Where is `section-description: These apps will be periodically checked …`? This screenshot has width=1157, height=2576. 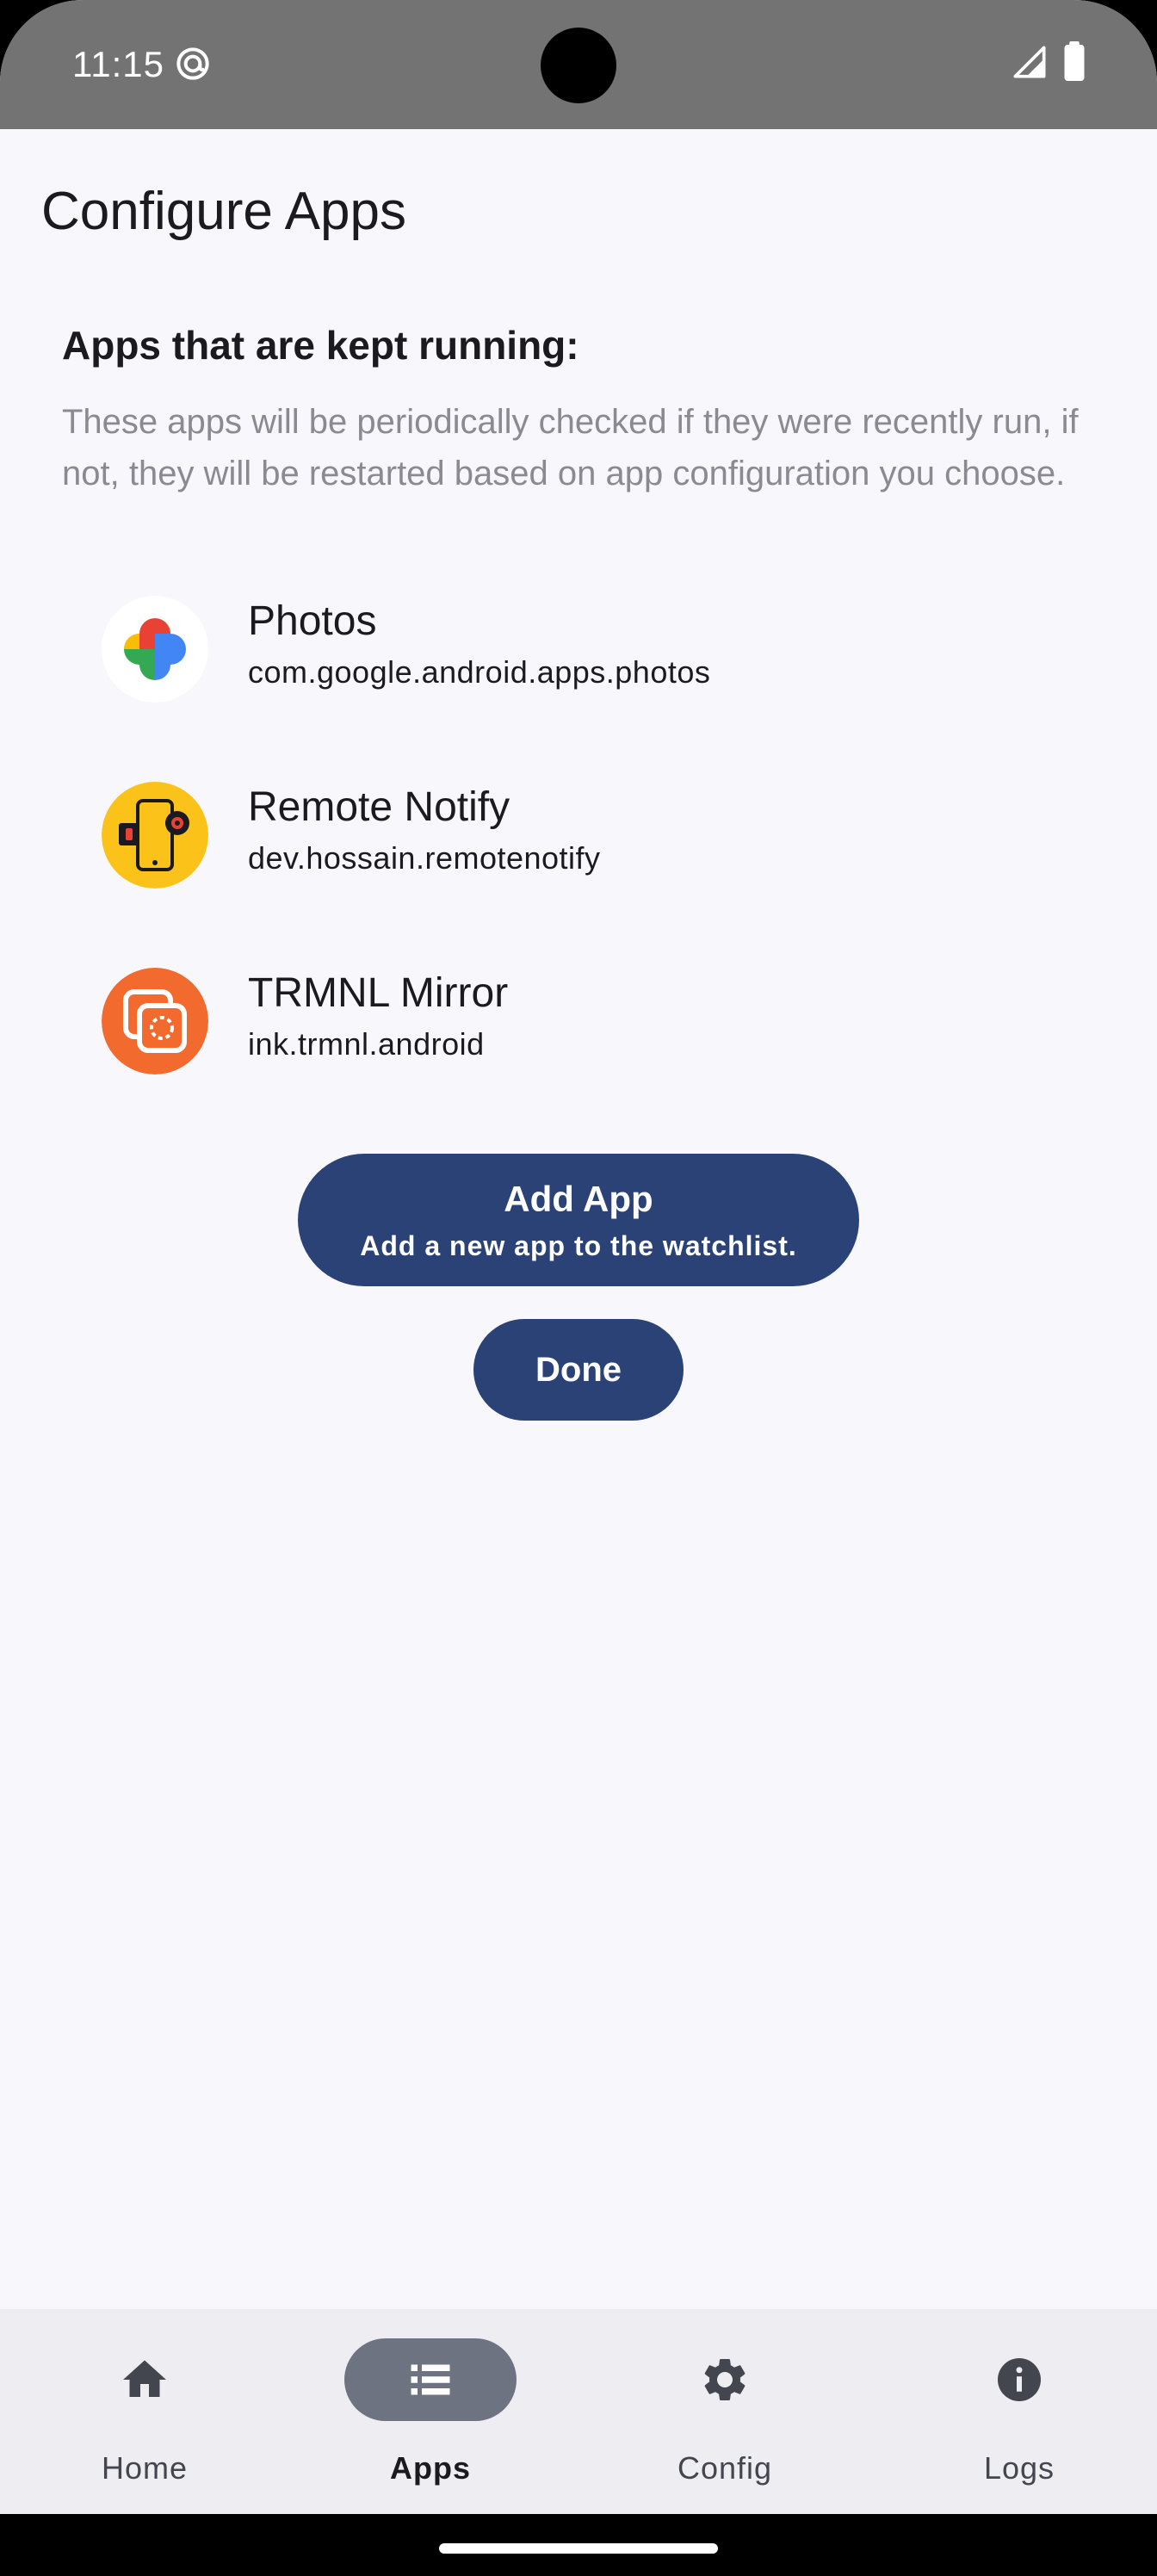 section-description: These apps will be periodically checked … is located at coordinates (570, 448).